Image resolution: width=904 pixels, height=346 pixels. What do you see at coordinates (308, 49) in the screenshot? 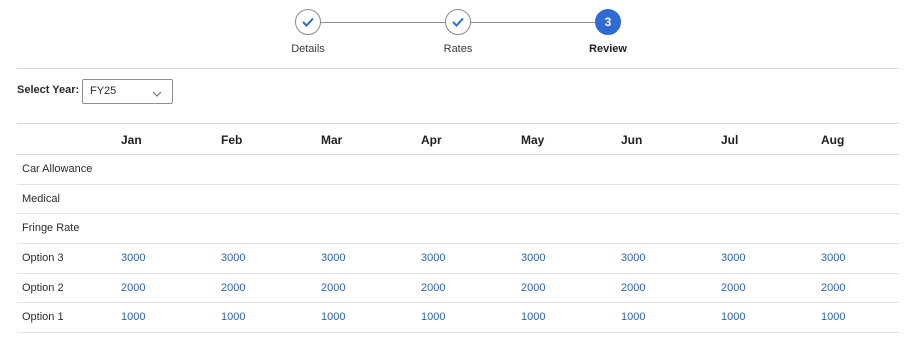
I see `step-details-label: Details` at bounding box center [308, 49].